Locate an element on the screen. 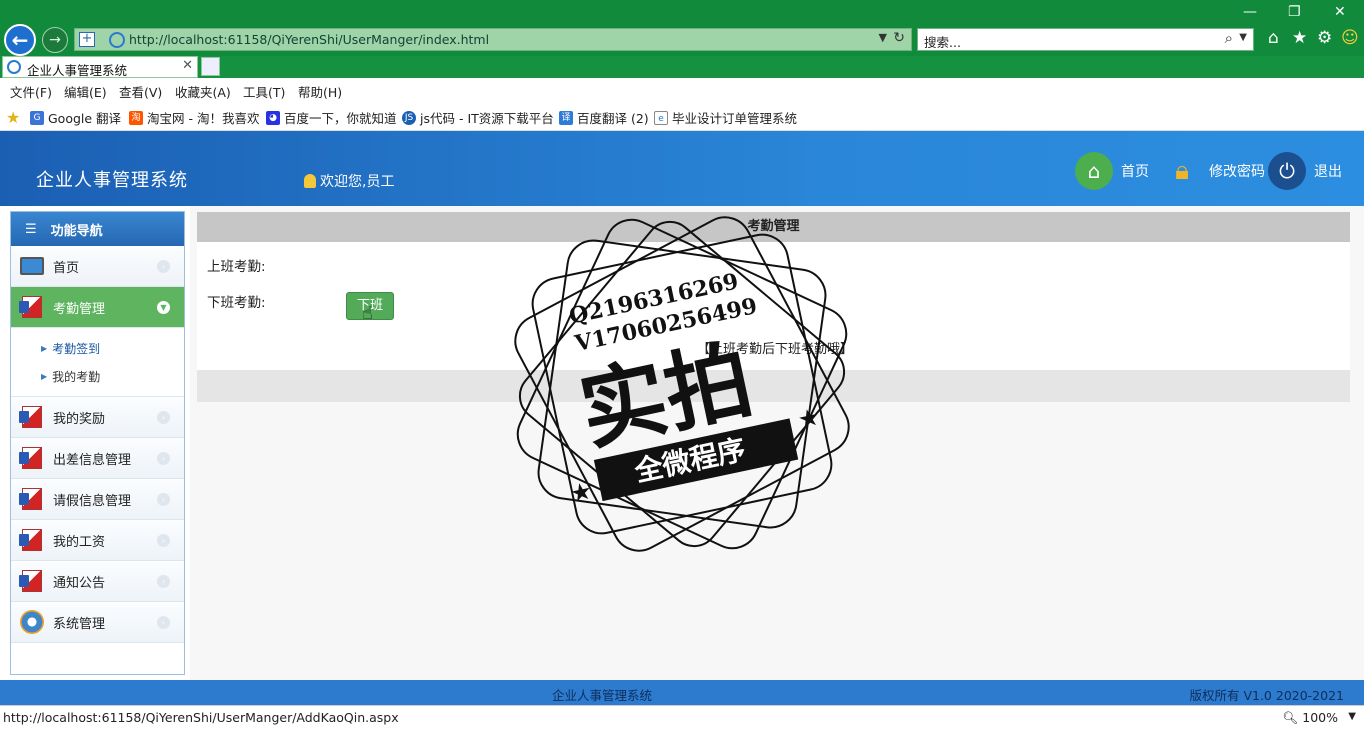 Image resolution: width=1364 pixels, height=729 pixels. hand-cursor-icon: ☝ is located at coordinates (367, 313).